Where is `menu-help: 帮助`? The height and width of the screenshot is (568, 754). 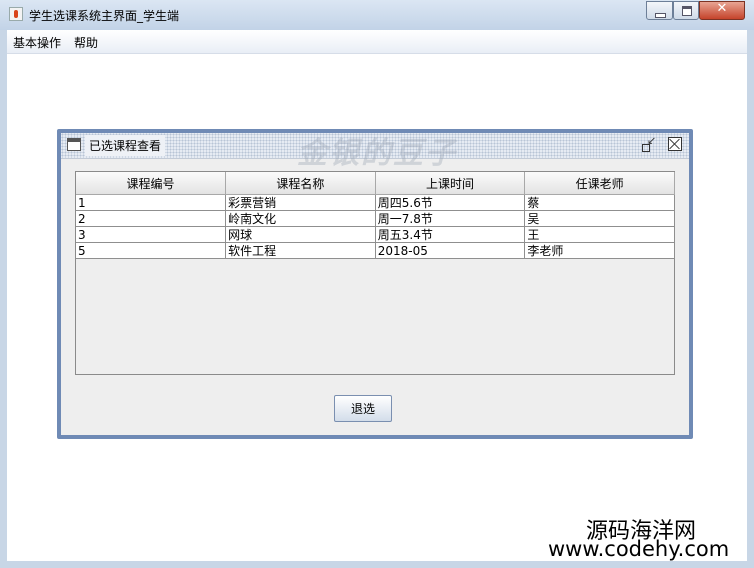 menu-help: 帮助 is located at coordinates (86, 42).